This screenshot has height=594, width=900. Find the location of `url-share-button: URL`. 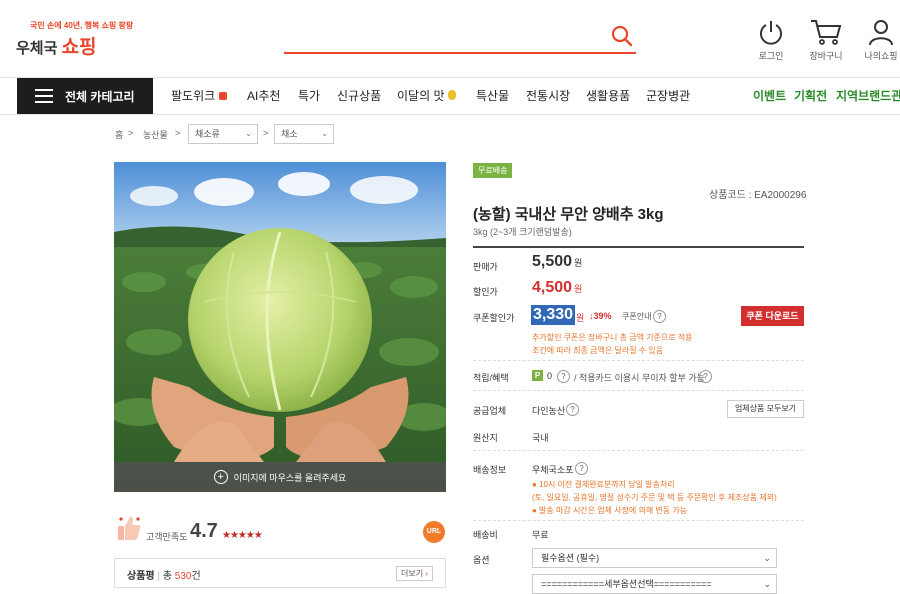

url-share-button: URL is located at coordinates (434, 532).